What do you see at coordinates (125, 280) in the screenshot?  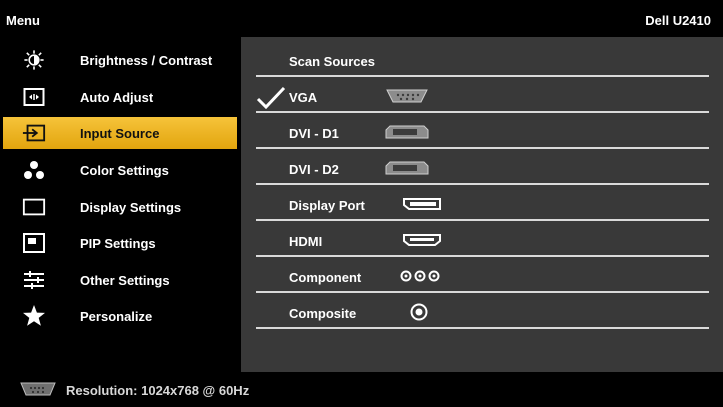 I see `sidebar-item-label: Other Settings` at bounding box center [125, 280].